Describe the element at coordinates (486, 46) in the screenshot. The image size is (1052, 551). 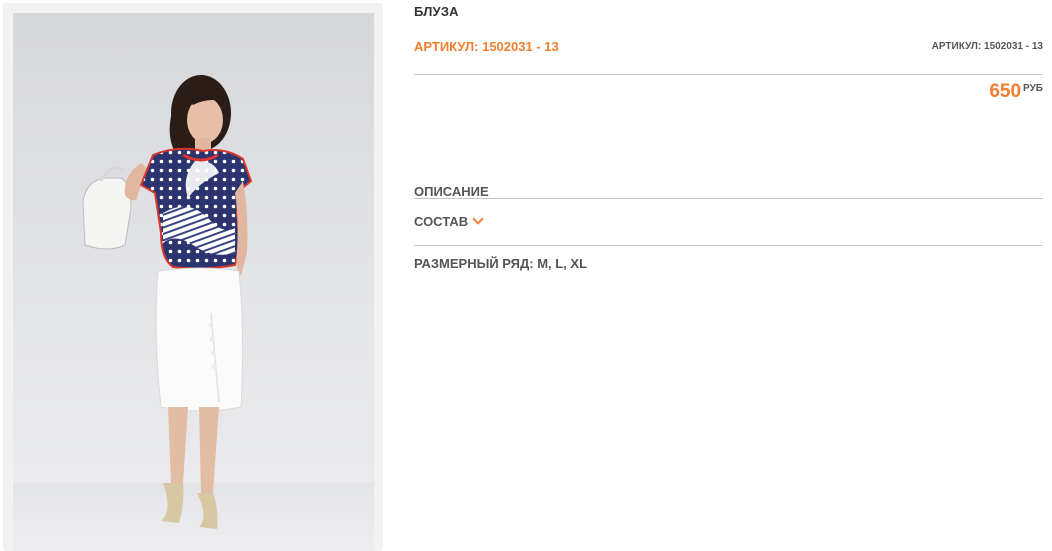
I see `article-number: АРТИКУЛ: 1502031 - 13` at that location.